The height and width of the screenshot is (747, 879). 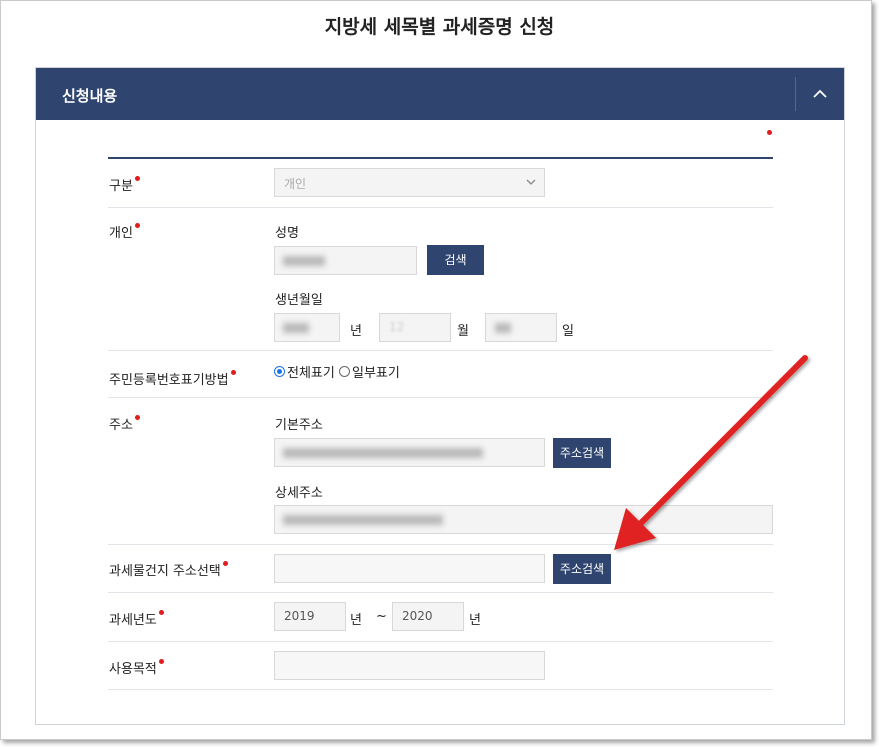 What do you see at coordinates (311, 373) in the screenshot?
I see `radio-full-label: 전체표기` at bounding box center [311, 373].